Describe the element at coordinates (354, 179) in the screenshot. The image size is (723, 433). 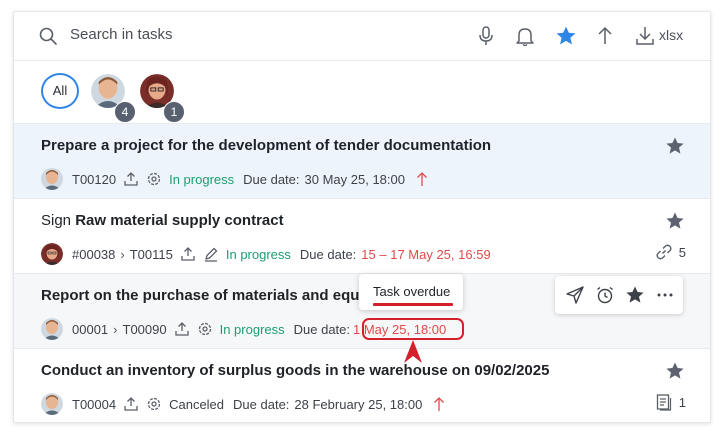
I see `due-date-value: 30 May 25, 18:00` at that location.